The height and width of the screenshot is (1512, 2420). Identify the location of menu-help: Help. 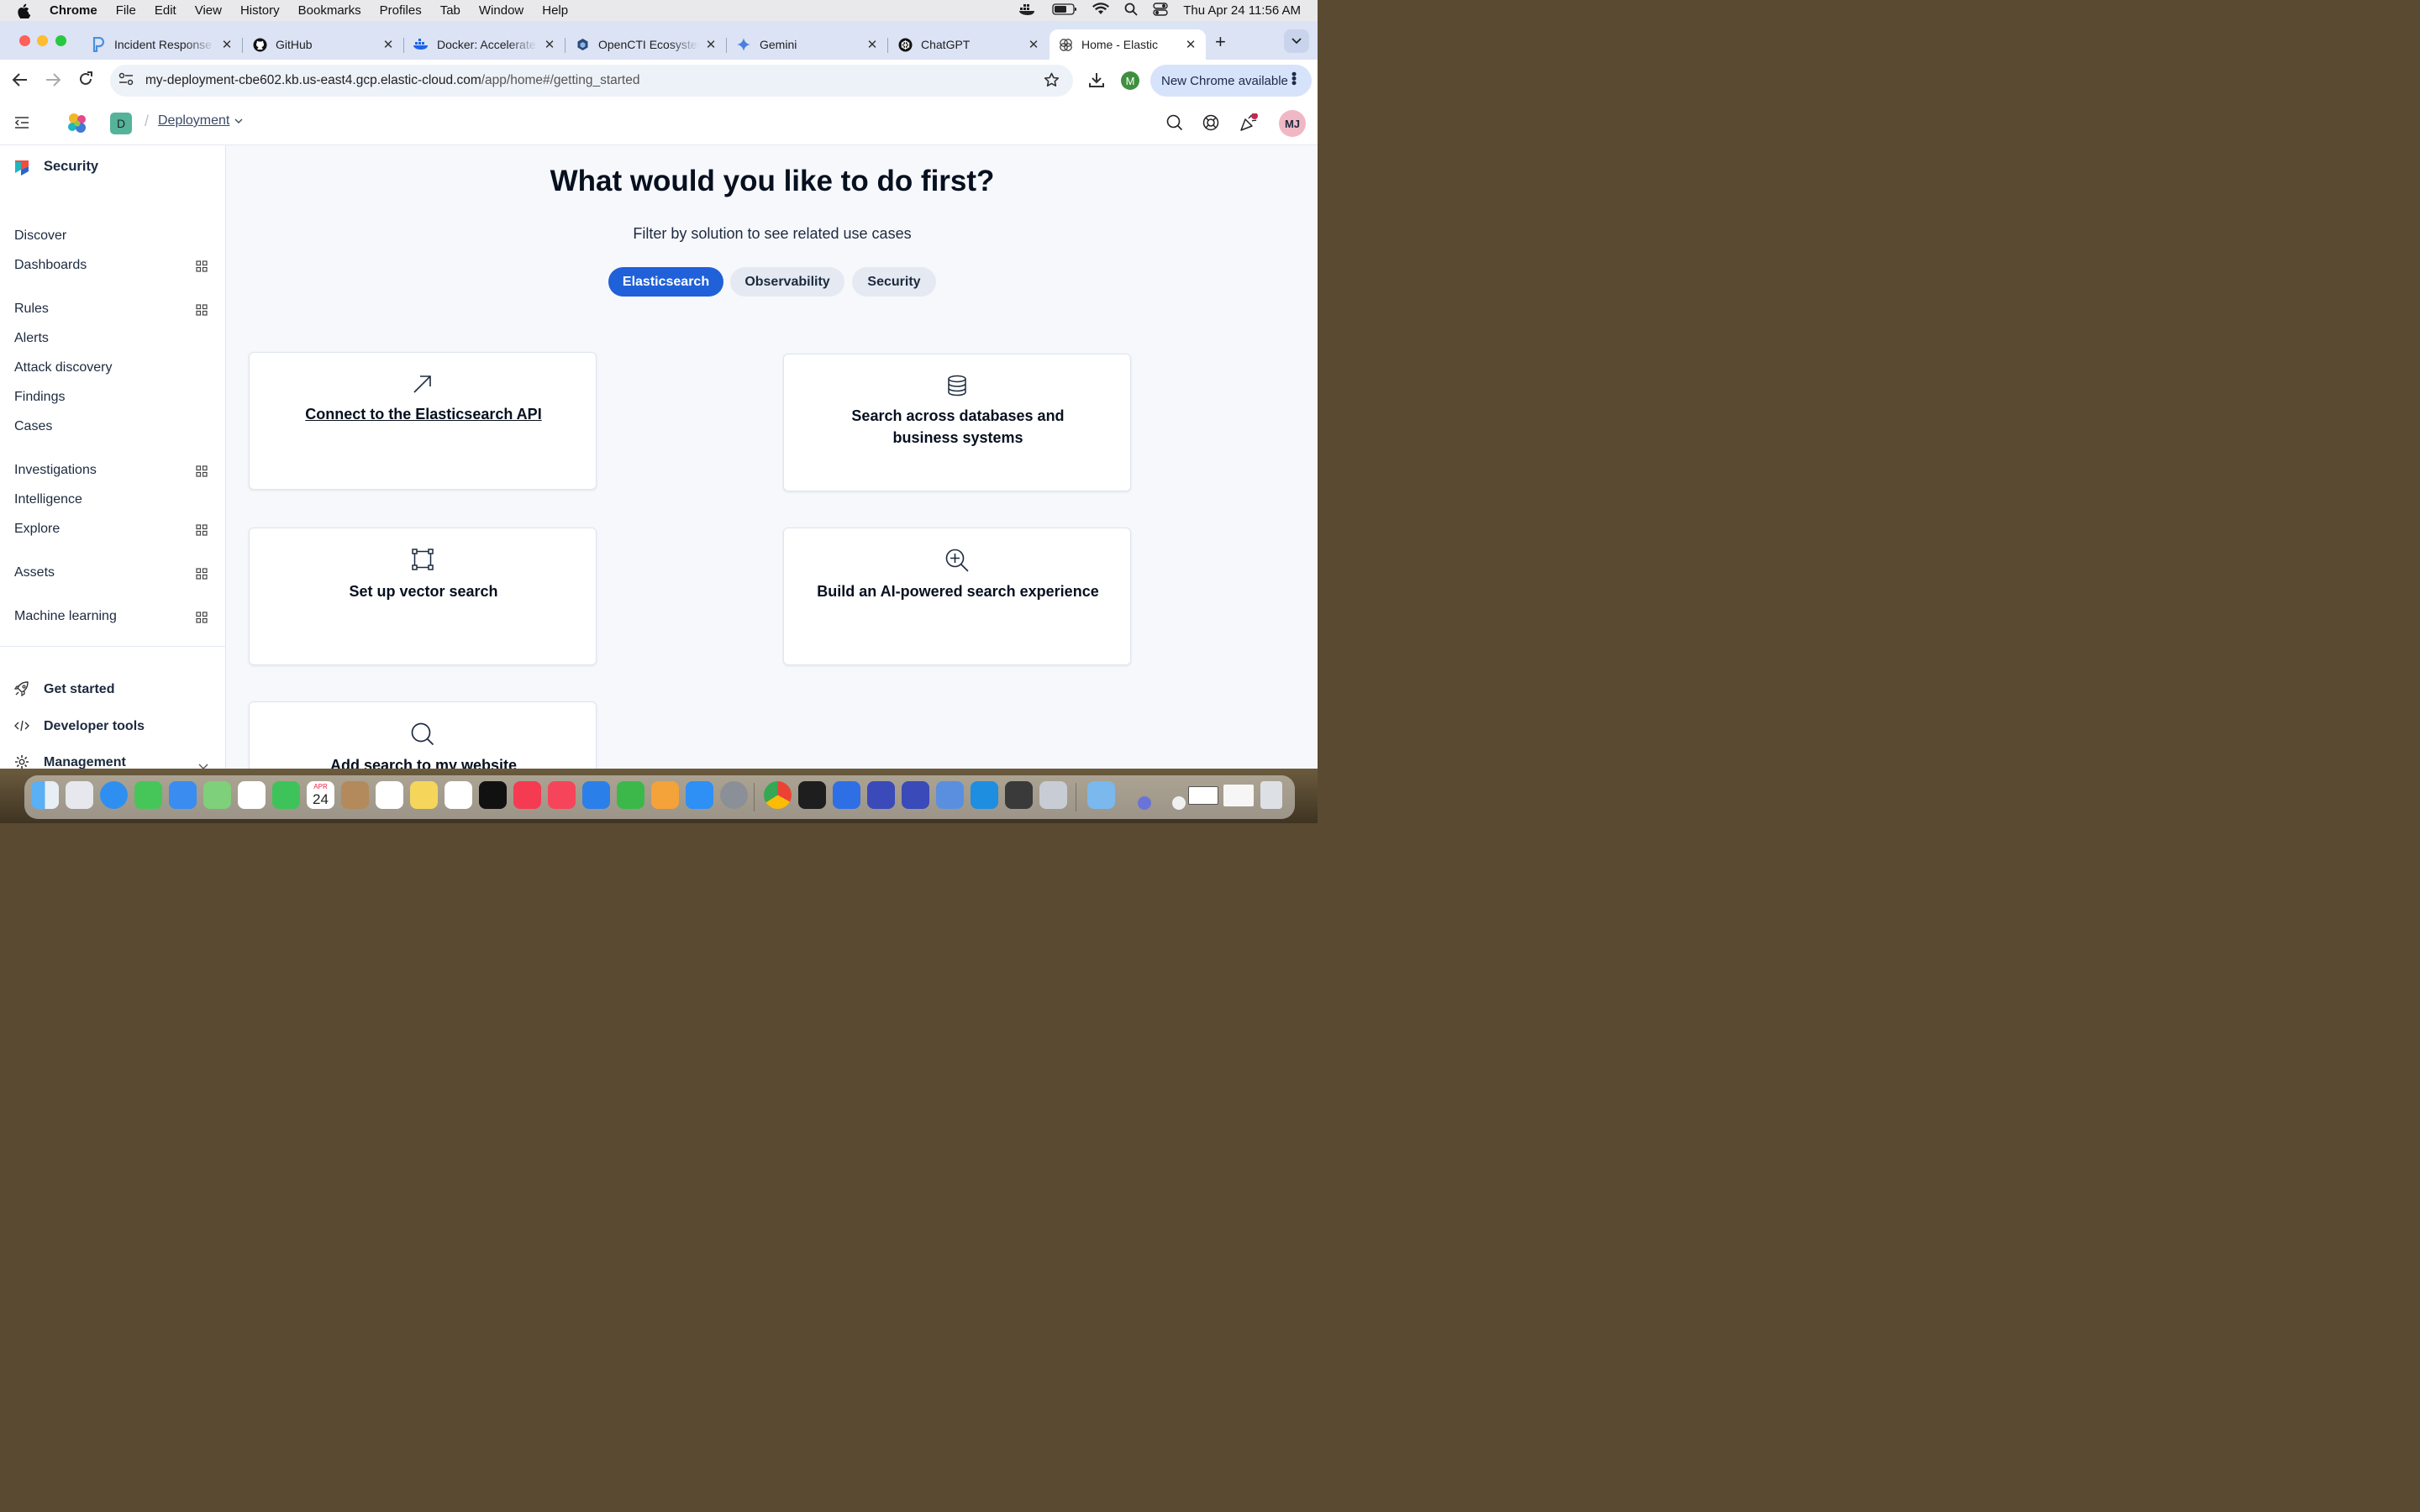
(555, 10).